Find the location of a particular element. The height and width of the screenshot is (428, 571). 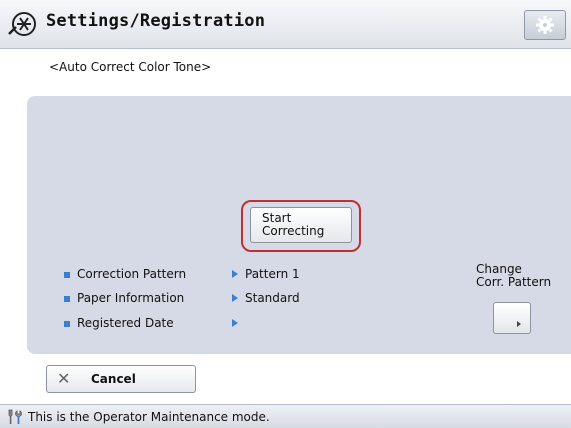

page-title: Settings/Registration is located at coordinates (156, 21).